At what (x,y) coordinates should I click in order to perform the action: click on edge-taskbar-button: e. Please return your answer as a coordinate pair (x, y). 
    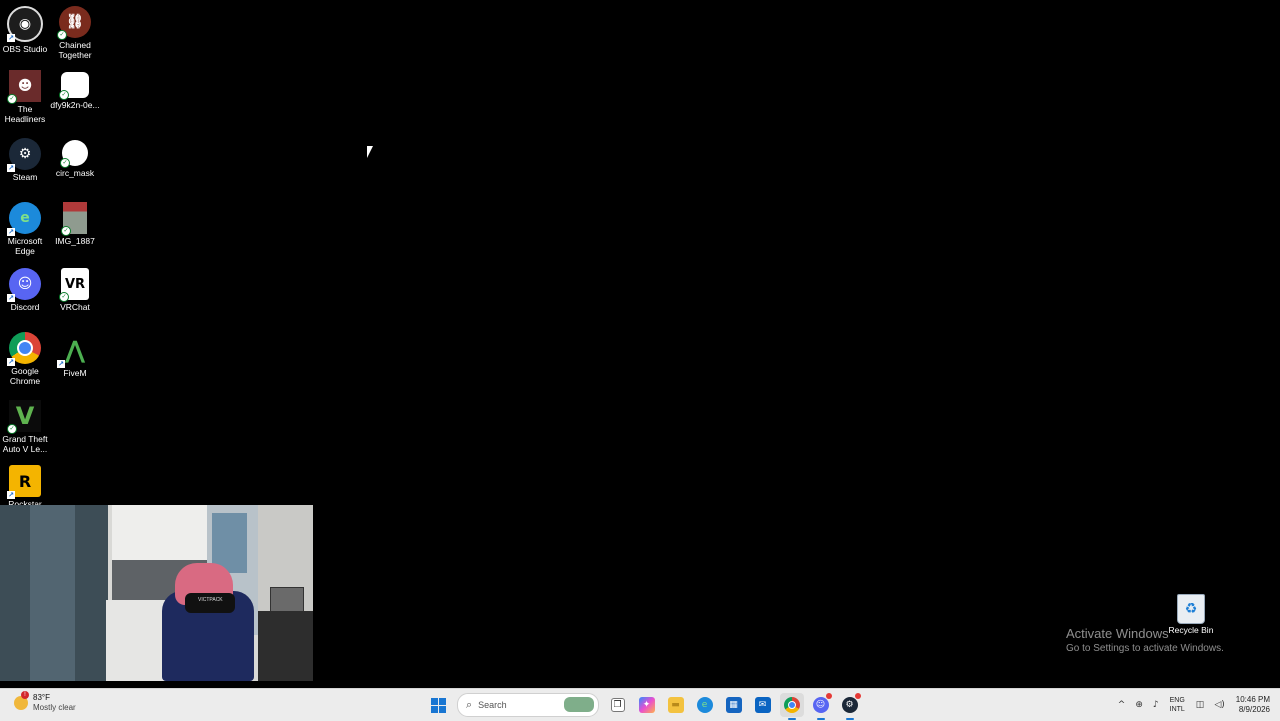
    Looking at the image, I should click on (705, 705).